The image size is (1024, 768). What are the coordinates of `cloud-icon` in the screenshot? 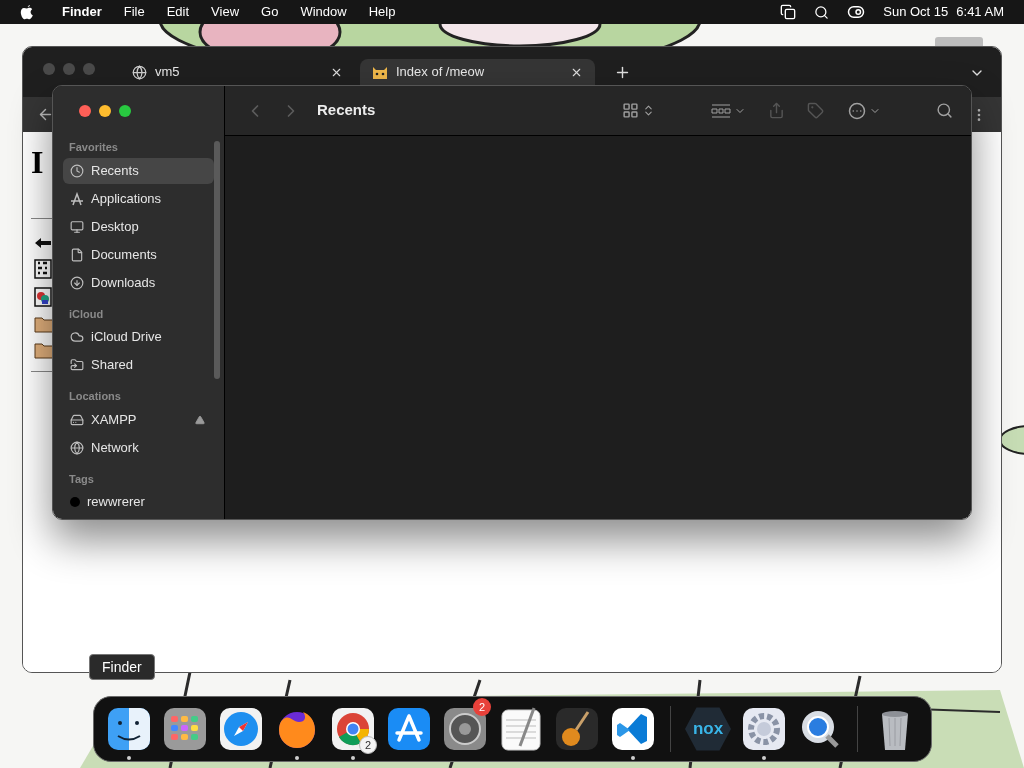 It's located at (77, 337).